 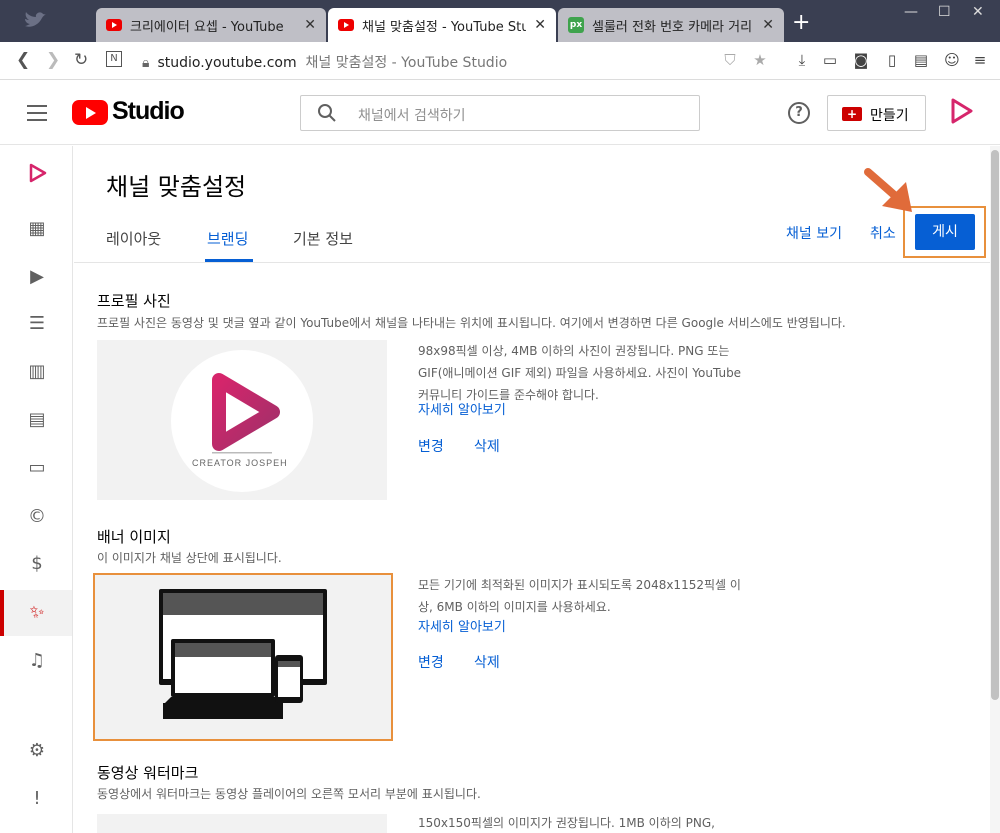 I want to click on forward-icon: ❯, so click(x=53, y=60).